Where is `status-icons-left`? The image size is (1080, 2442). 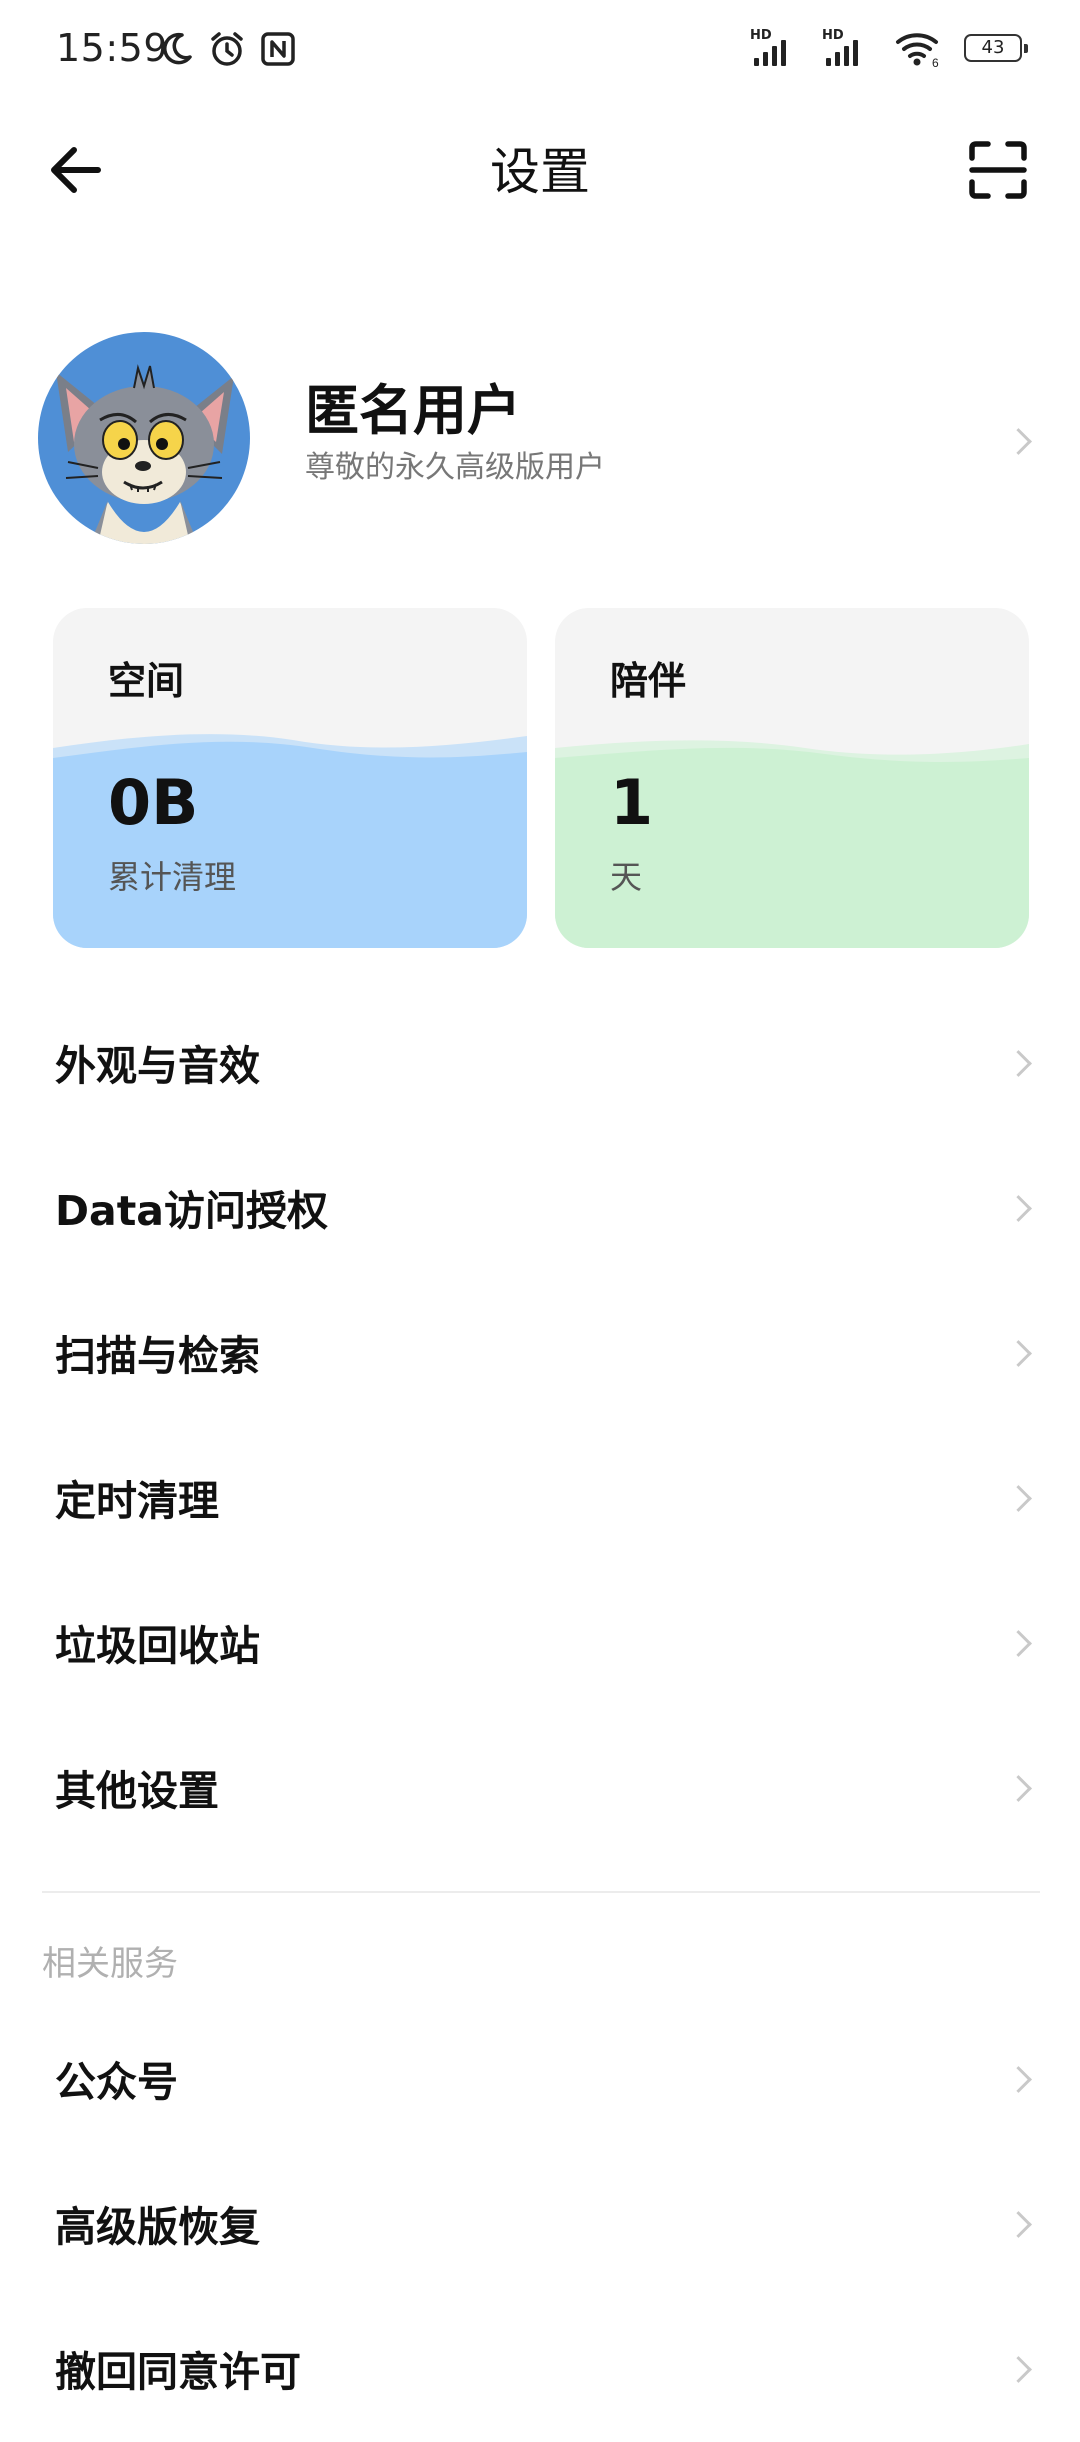 status-icons-left is located at coordinates (227, 49).